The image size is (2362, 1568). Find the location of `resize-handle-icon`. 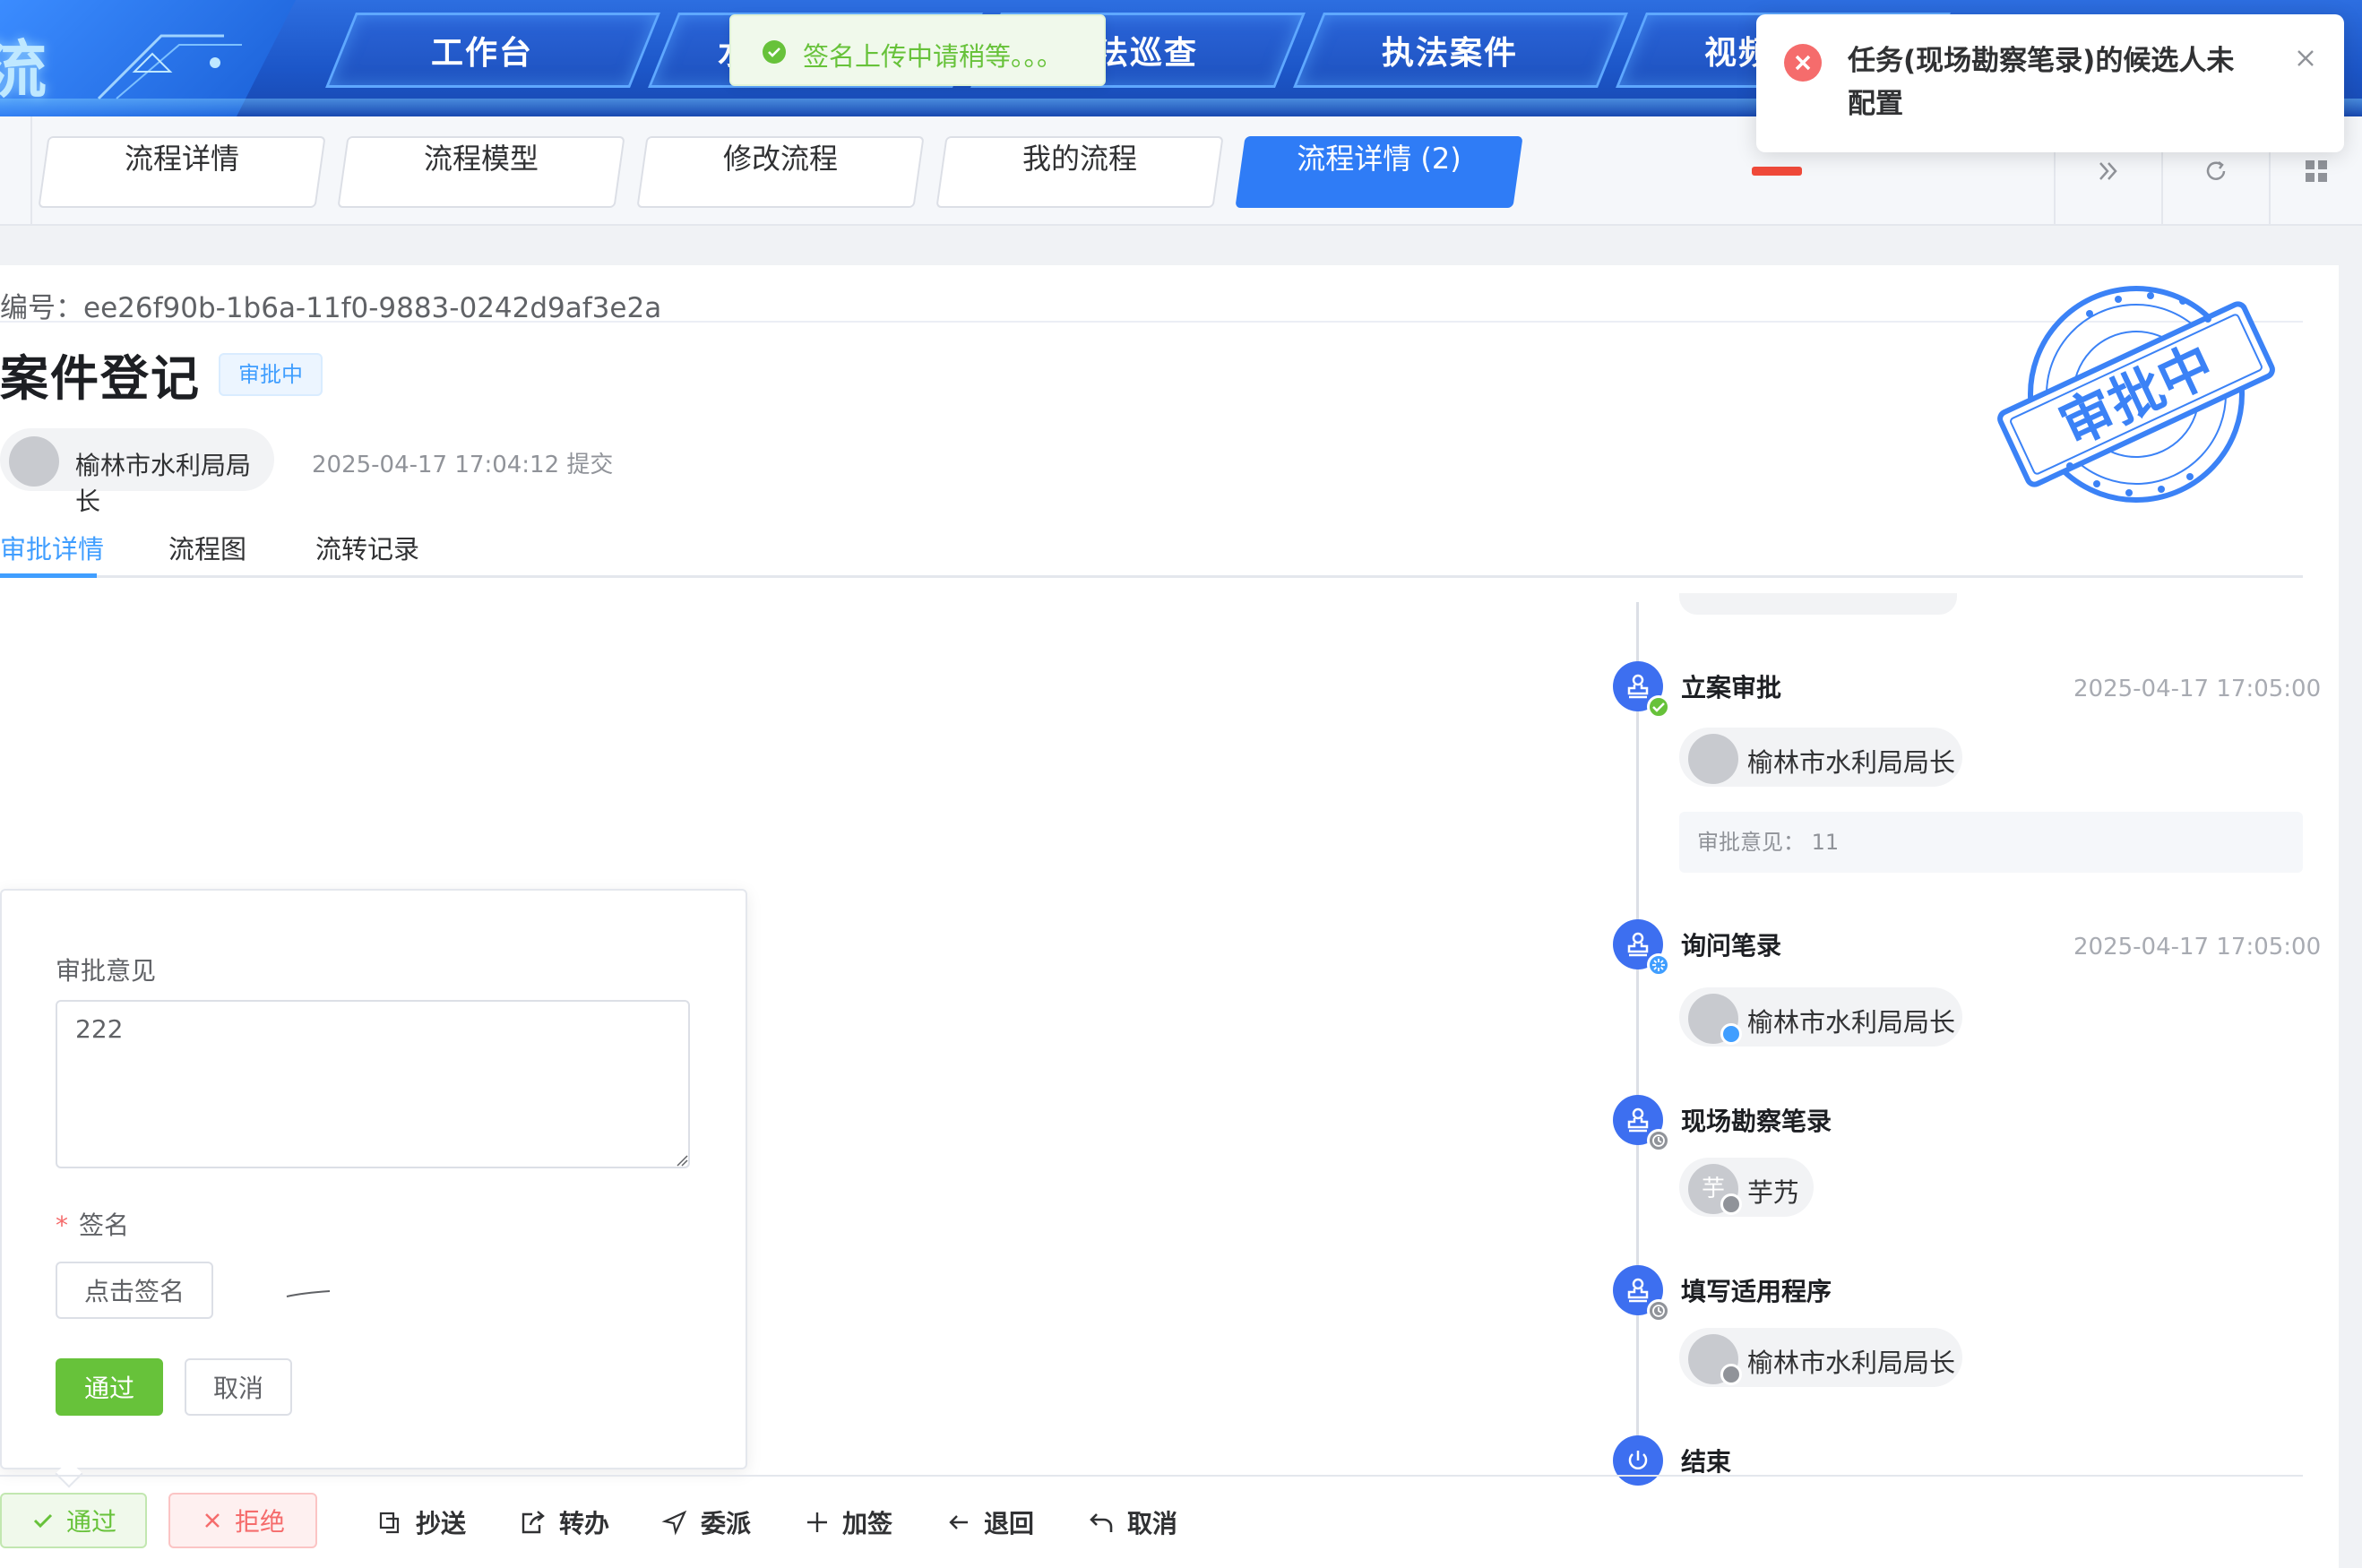

resize-handle-icon is located at coordinates (682, 1160).